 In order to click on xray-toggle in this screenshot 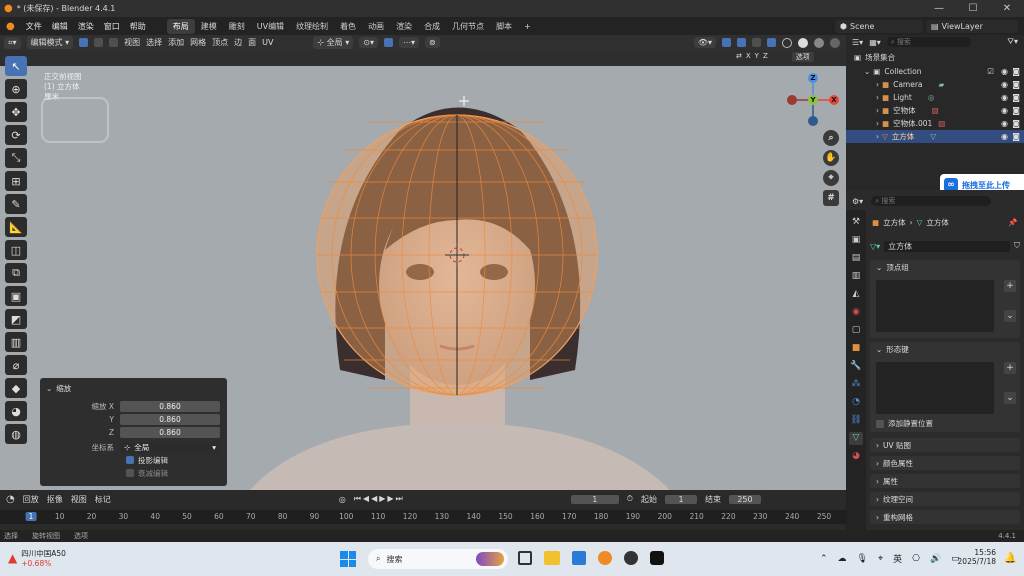, I will do `click(771, 42)`.